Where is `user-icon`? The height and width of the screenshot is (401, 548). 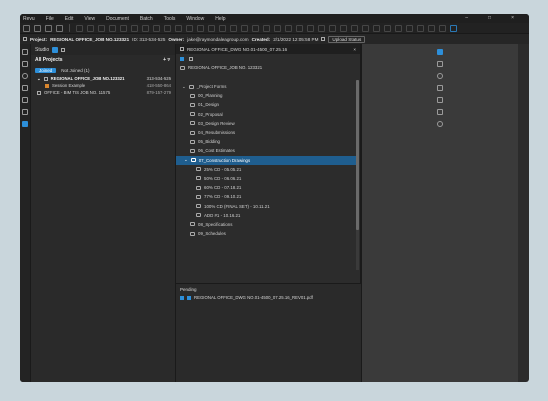 user-icon is located at coordinates (440, 76).